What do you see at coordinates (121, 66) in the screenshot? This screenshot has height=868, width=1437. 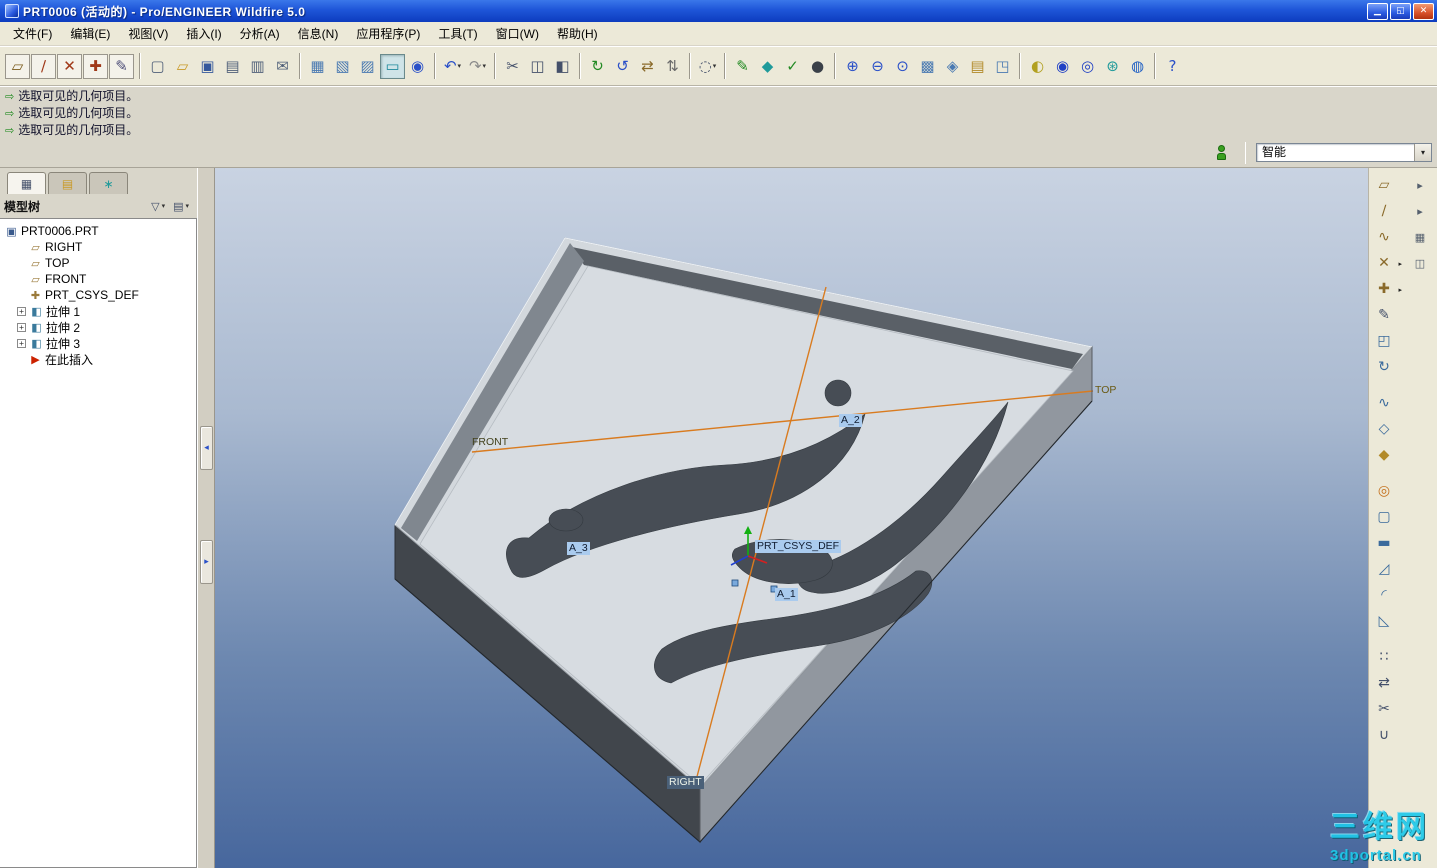 I see `annotation-display-button: ✎` at bounding box center [121, 66].